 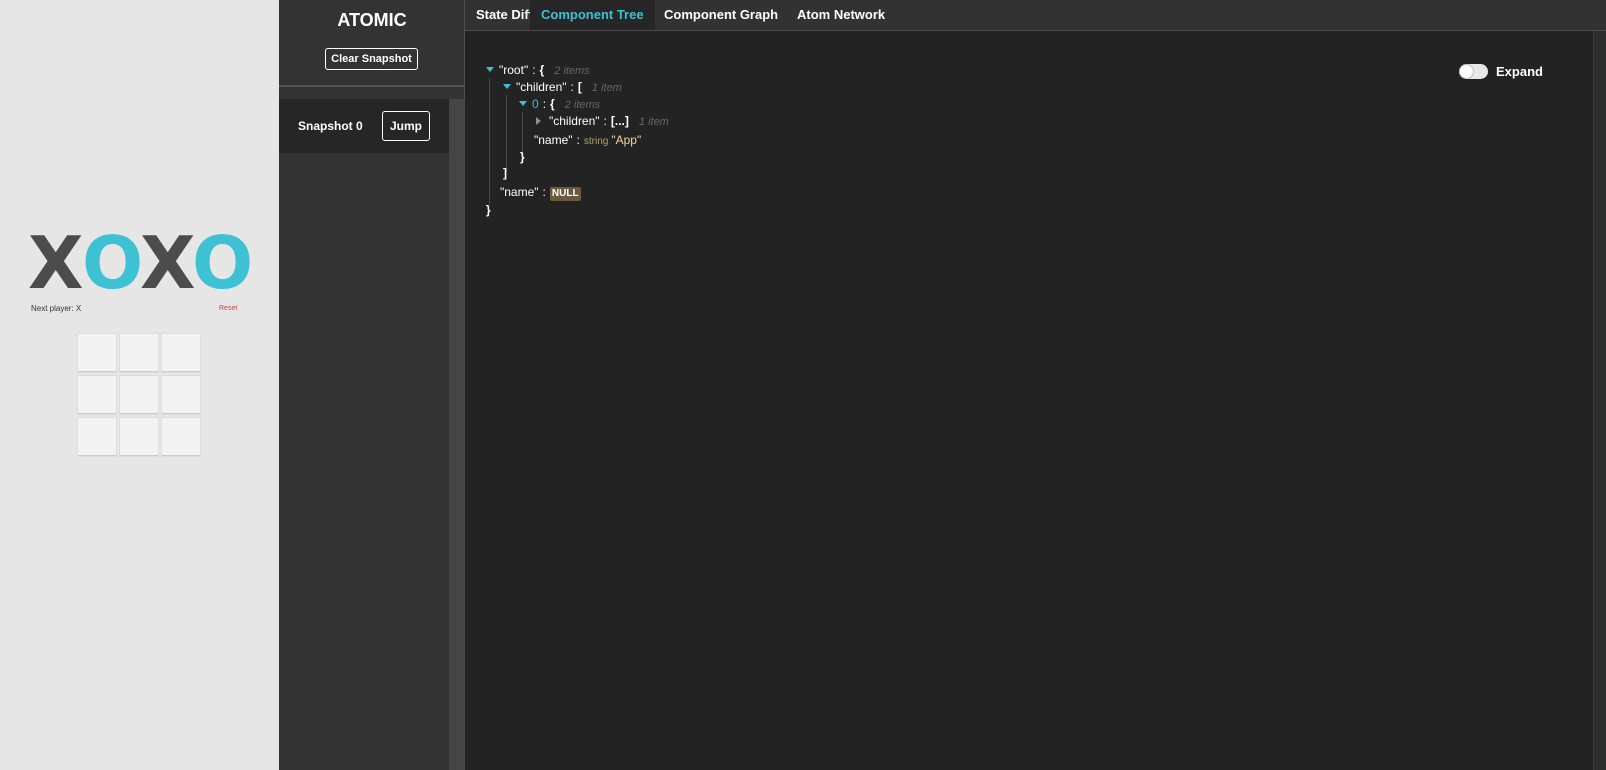 I want to click on collapsed-array: [...], so click(x=620, y=121).